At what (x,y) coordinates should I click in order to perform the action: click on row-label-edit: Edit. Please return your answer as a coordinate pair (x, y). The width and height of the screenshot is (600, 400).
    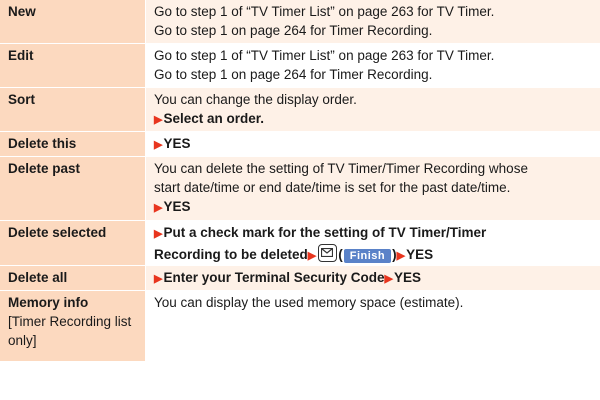
    Looking at the image, I should click on (73, 65).